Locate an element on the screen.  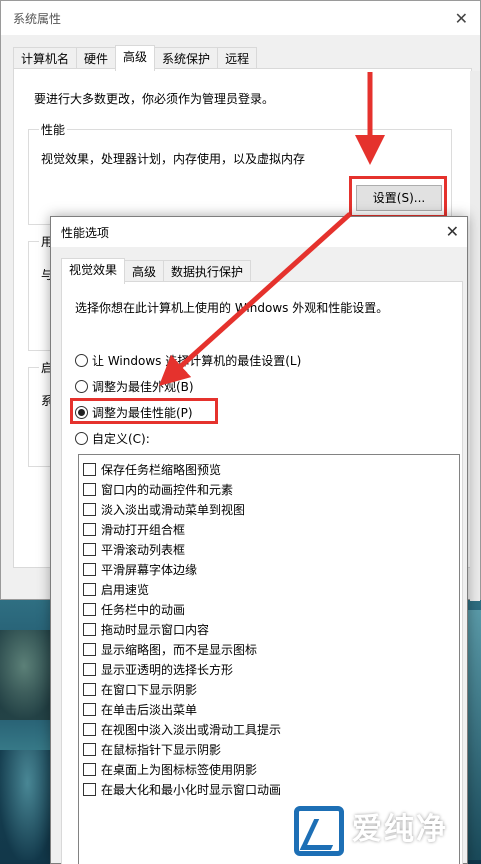
effect-label: 在桌面上为图标标签使用阴影 is located at coordinates (179, 769).